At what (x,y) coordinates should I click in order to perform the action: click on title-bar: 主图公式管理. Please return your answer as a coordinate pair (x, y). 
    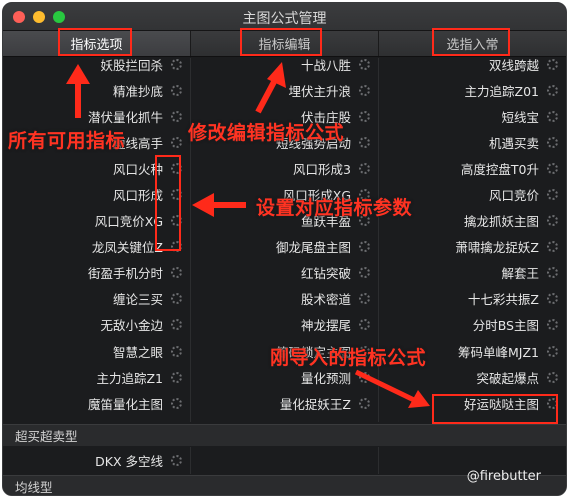
    Looking at the image, I should click on (284, 17).